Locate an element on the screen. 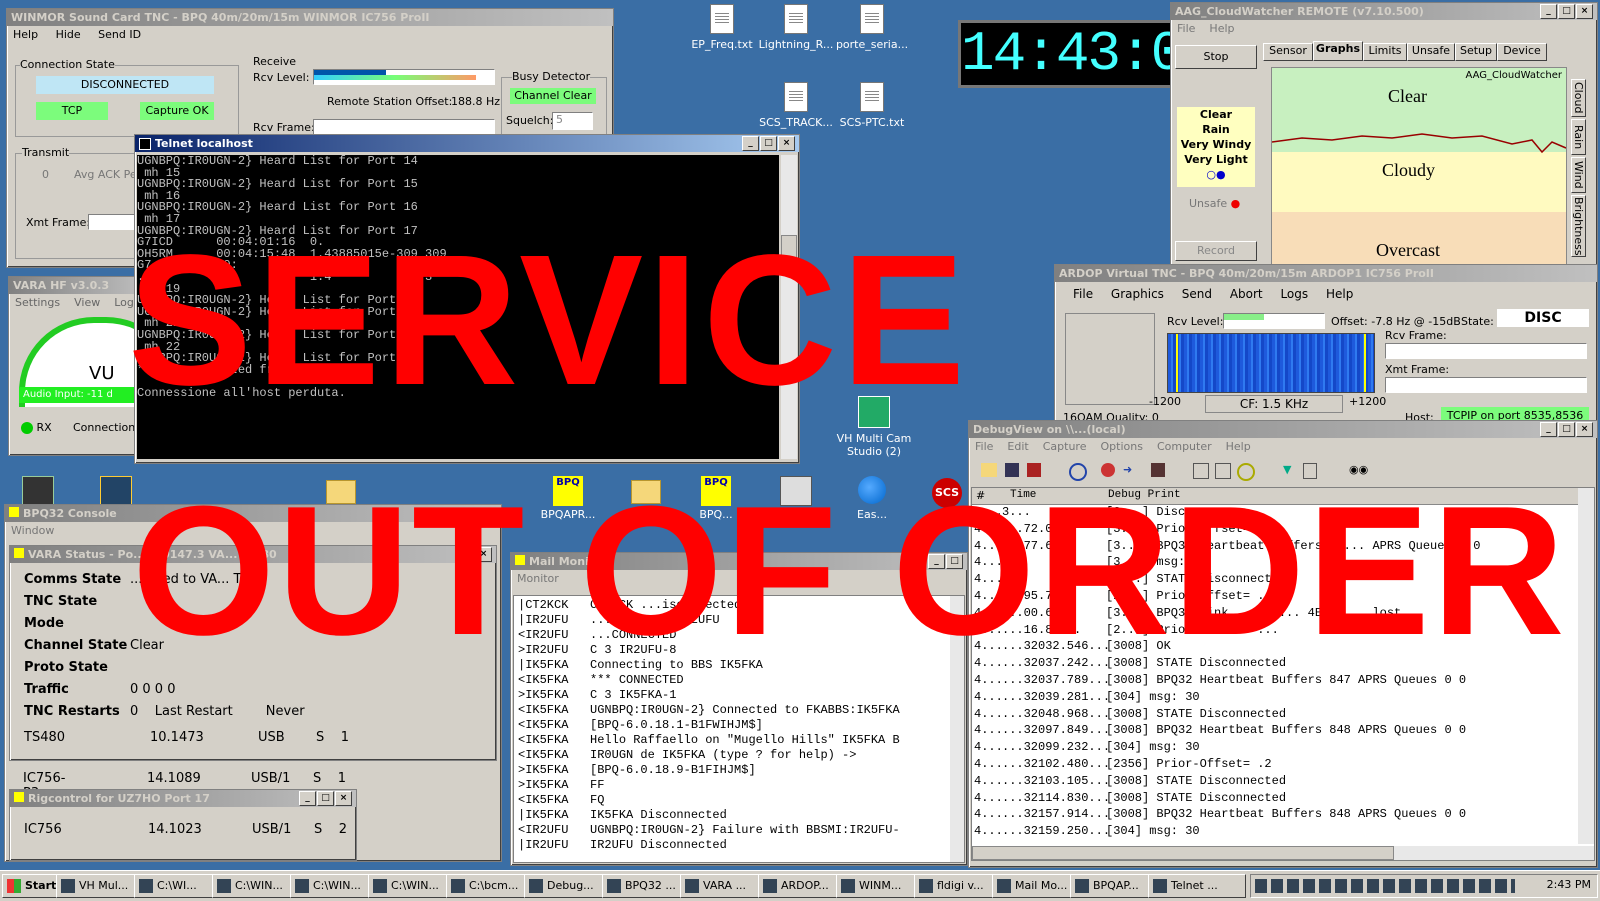 The width and height of the screenshot is (1600, 901). arrow-right-icon: ➜ is located at coordinates (1127, 469).